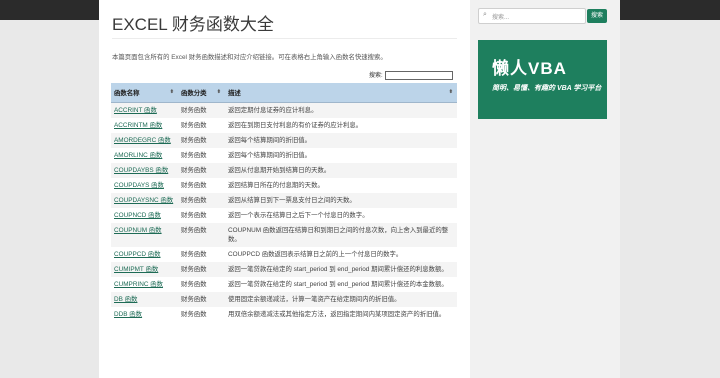  I want to click on table-row: COUPNCD 函数 财务函数 返回一个表示在结算日之后下一个付息日的数字。, so click(284, 215).